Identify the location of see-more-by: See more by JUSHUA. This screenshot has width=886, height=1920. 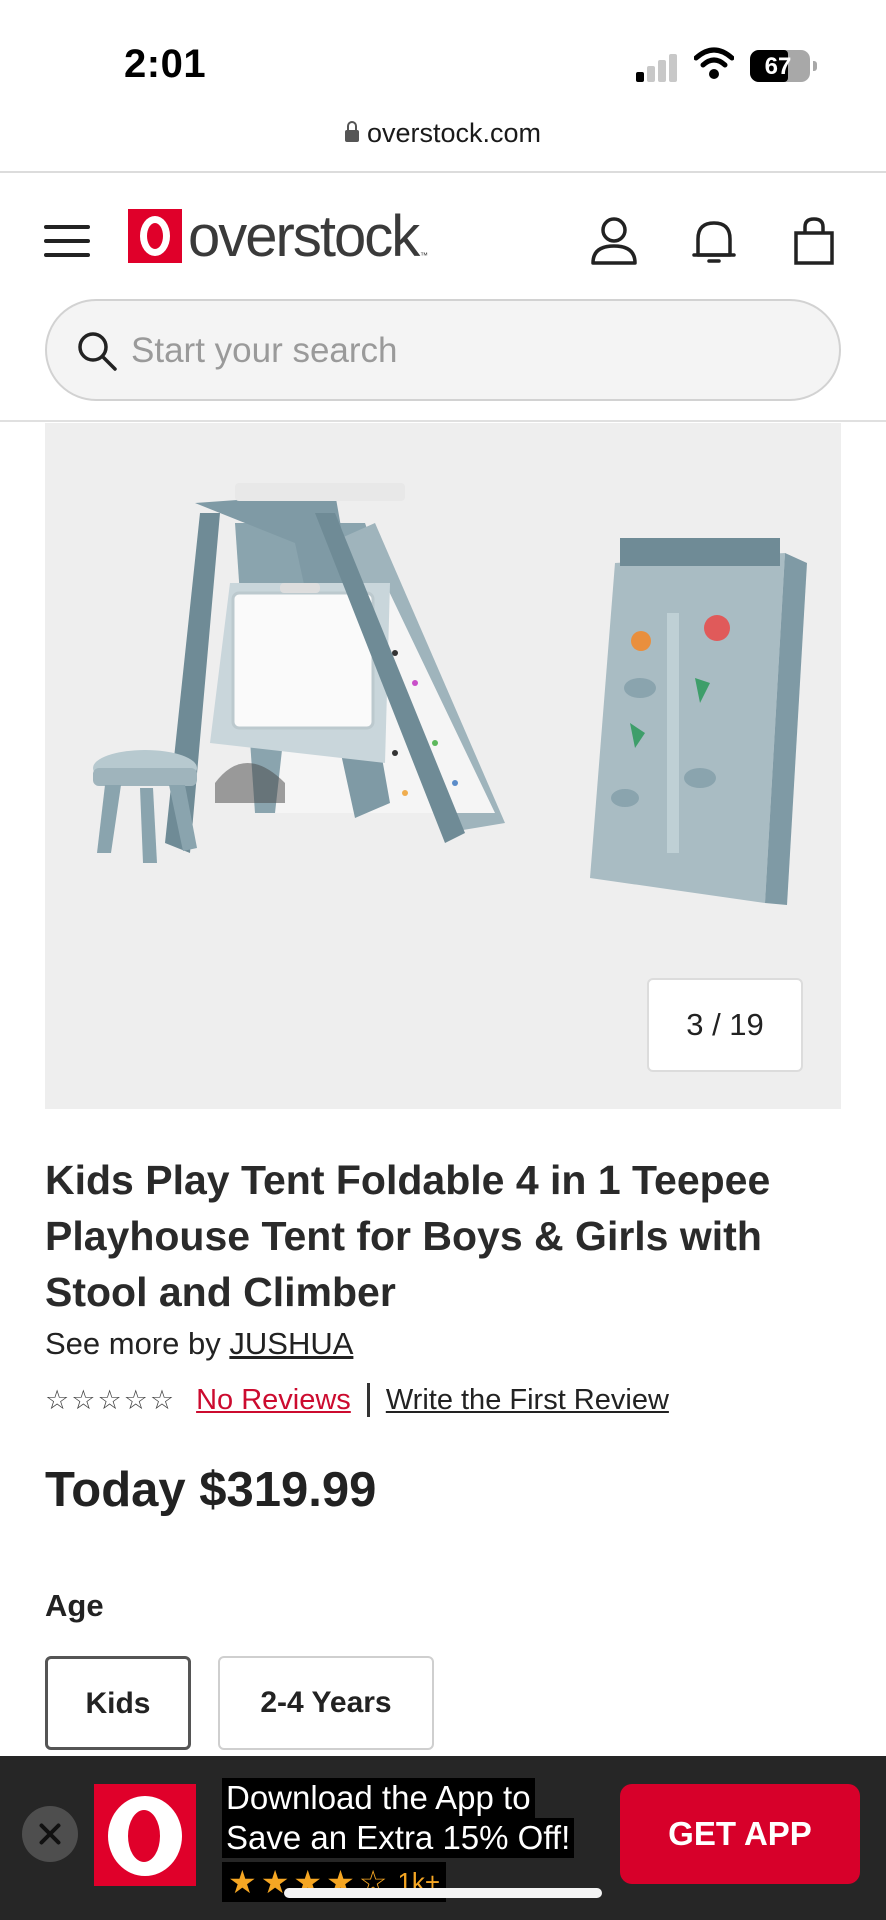
(199, 1344).